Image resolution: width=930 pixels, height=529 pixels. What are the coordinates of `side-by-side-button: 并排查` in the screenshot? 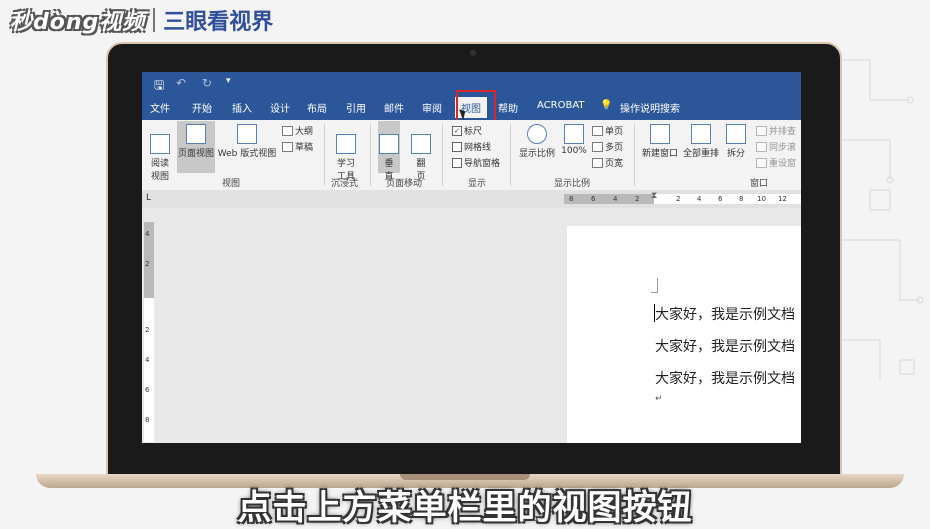 It's located at (776, 130).